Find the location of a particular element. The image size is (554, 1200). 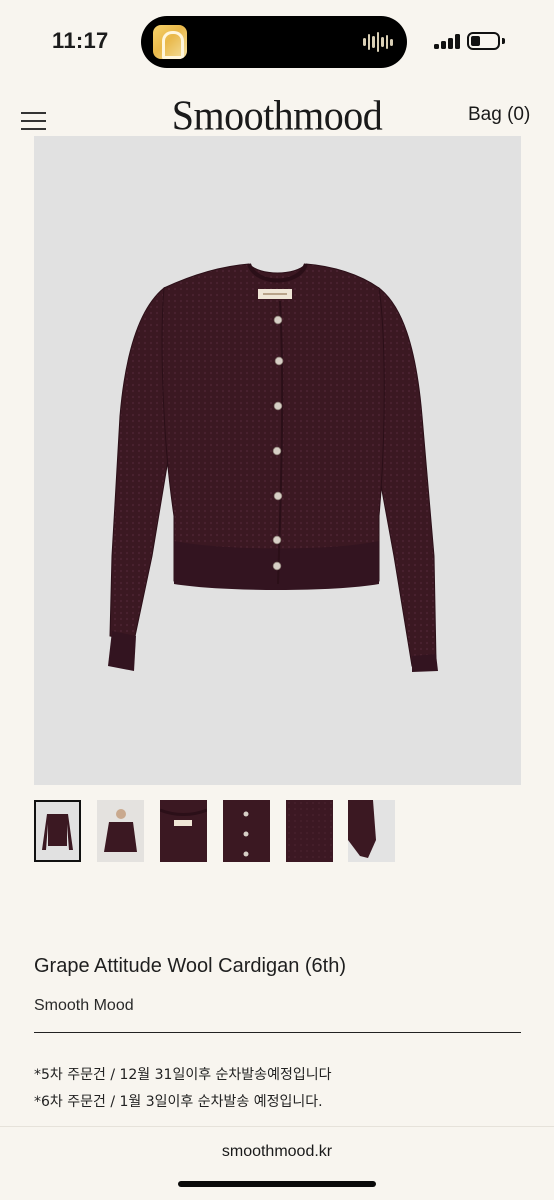

notes-app-icon is located at coordinates (170, 42).